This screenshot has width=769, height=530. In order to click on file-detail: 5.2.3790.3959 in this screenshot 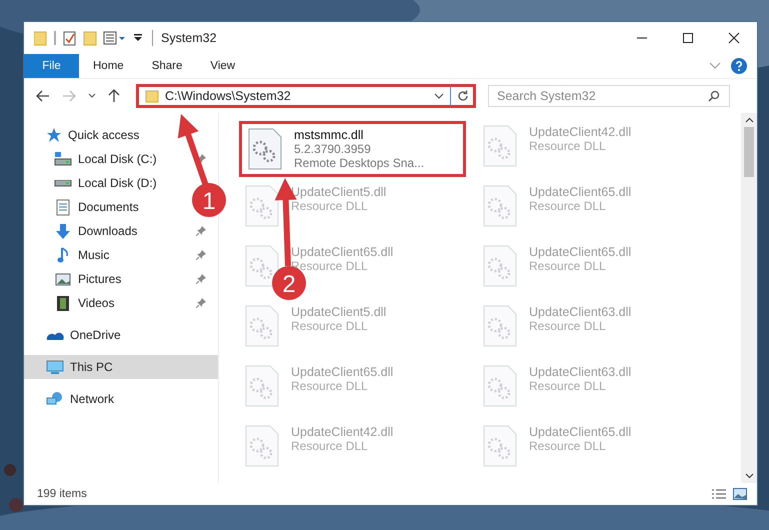, I will do `click(333, 149)`.